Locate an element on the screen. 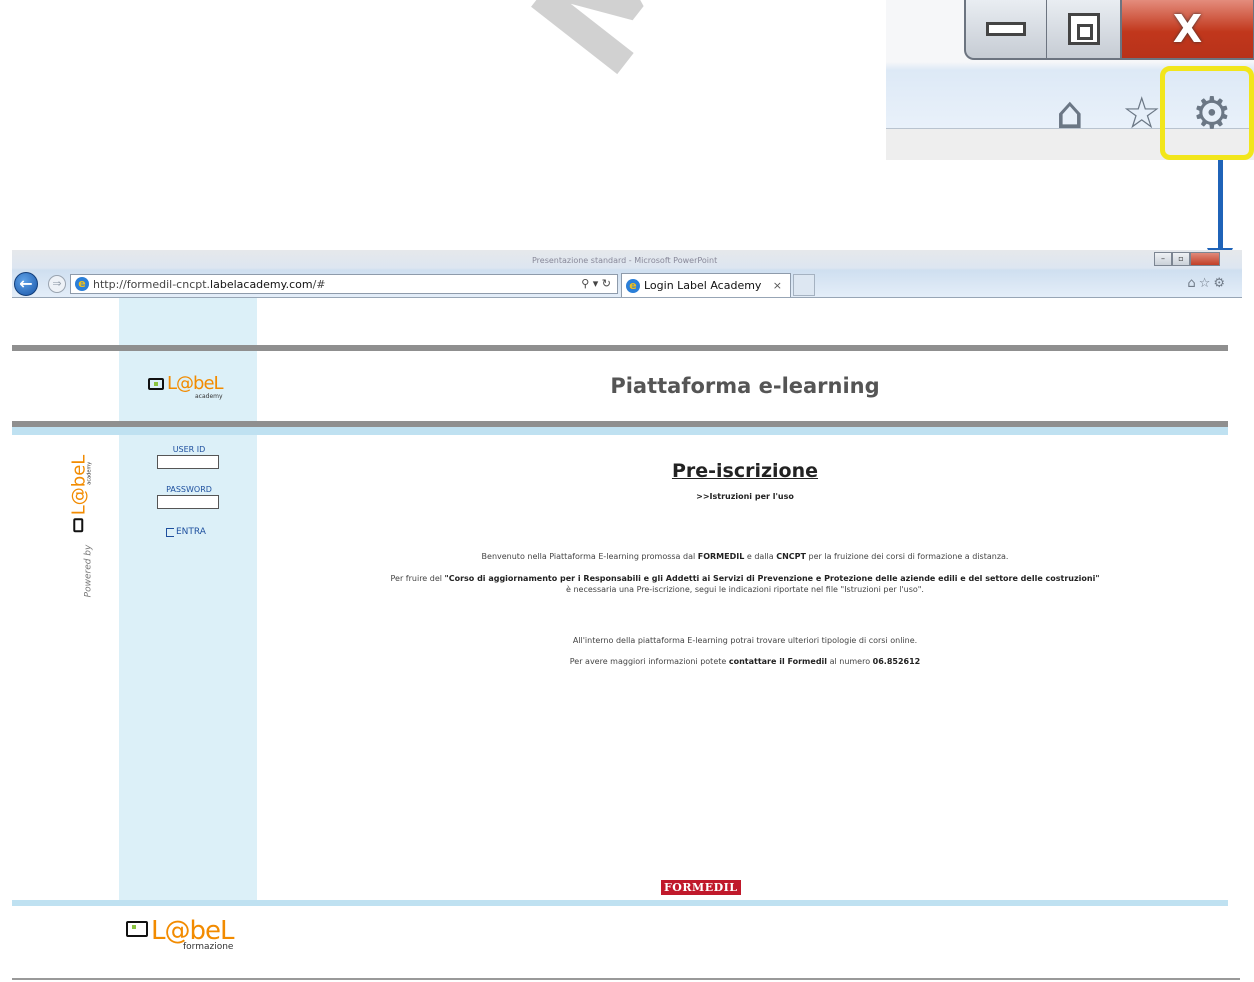  password-label: PASSWORD is located at coordinates (189, 489).